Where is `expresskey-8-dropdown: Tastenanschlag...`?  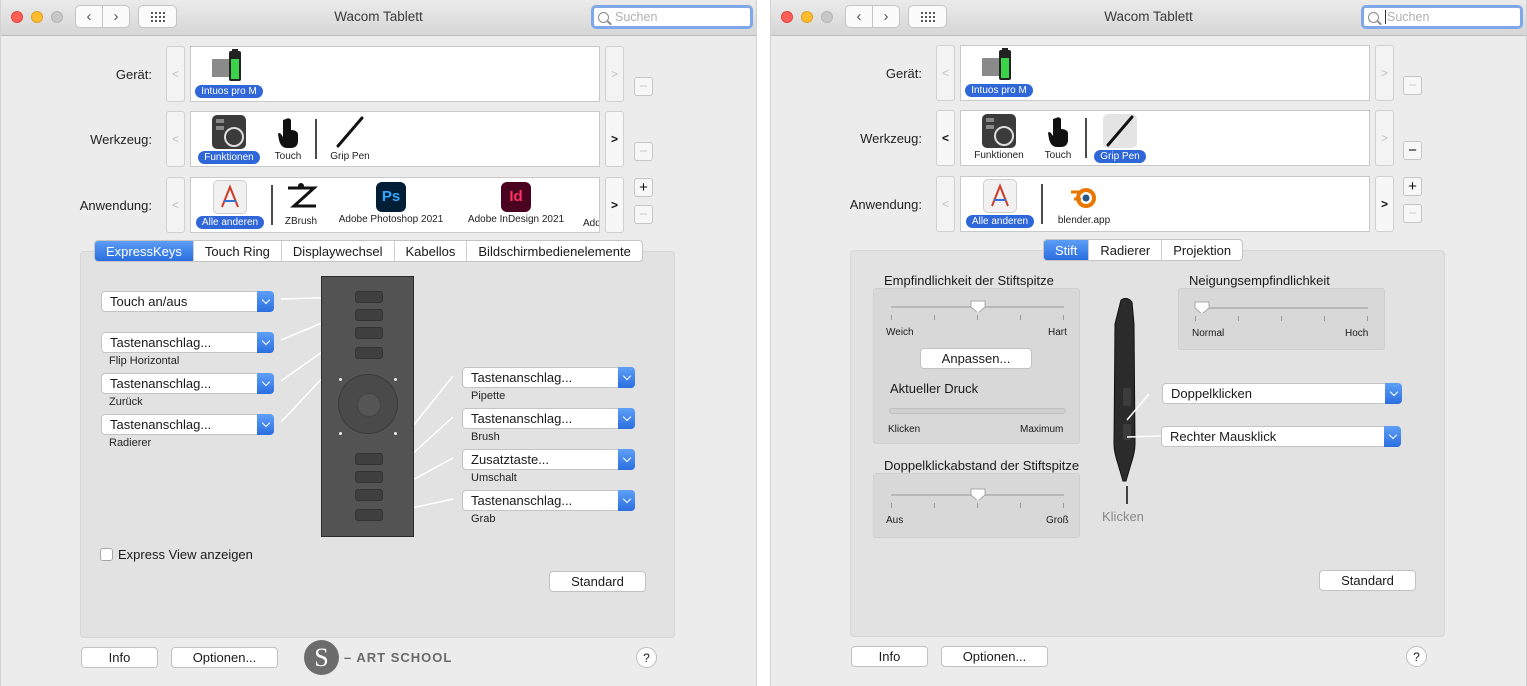
expresskey-8-dropdown: Tastenanschlag... is located at coordinates (548, 500).